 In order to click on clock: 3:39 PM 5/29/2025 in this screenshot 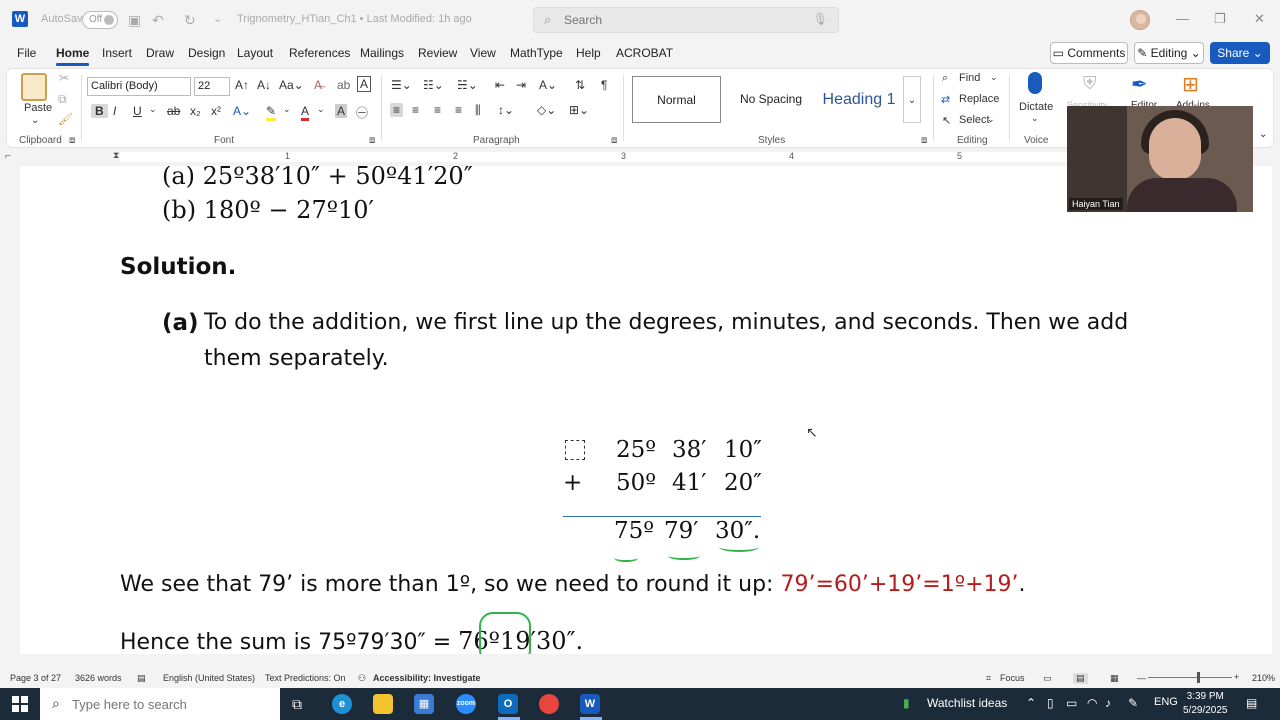, I will do `click(1205, 704)`.